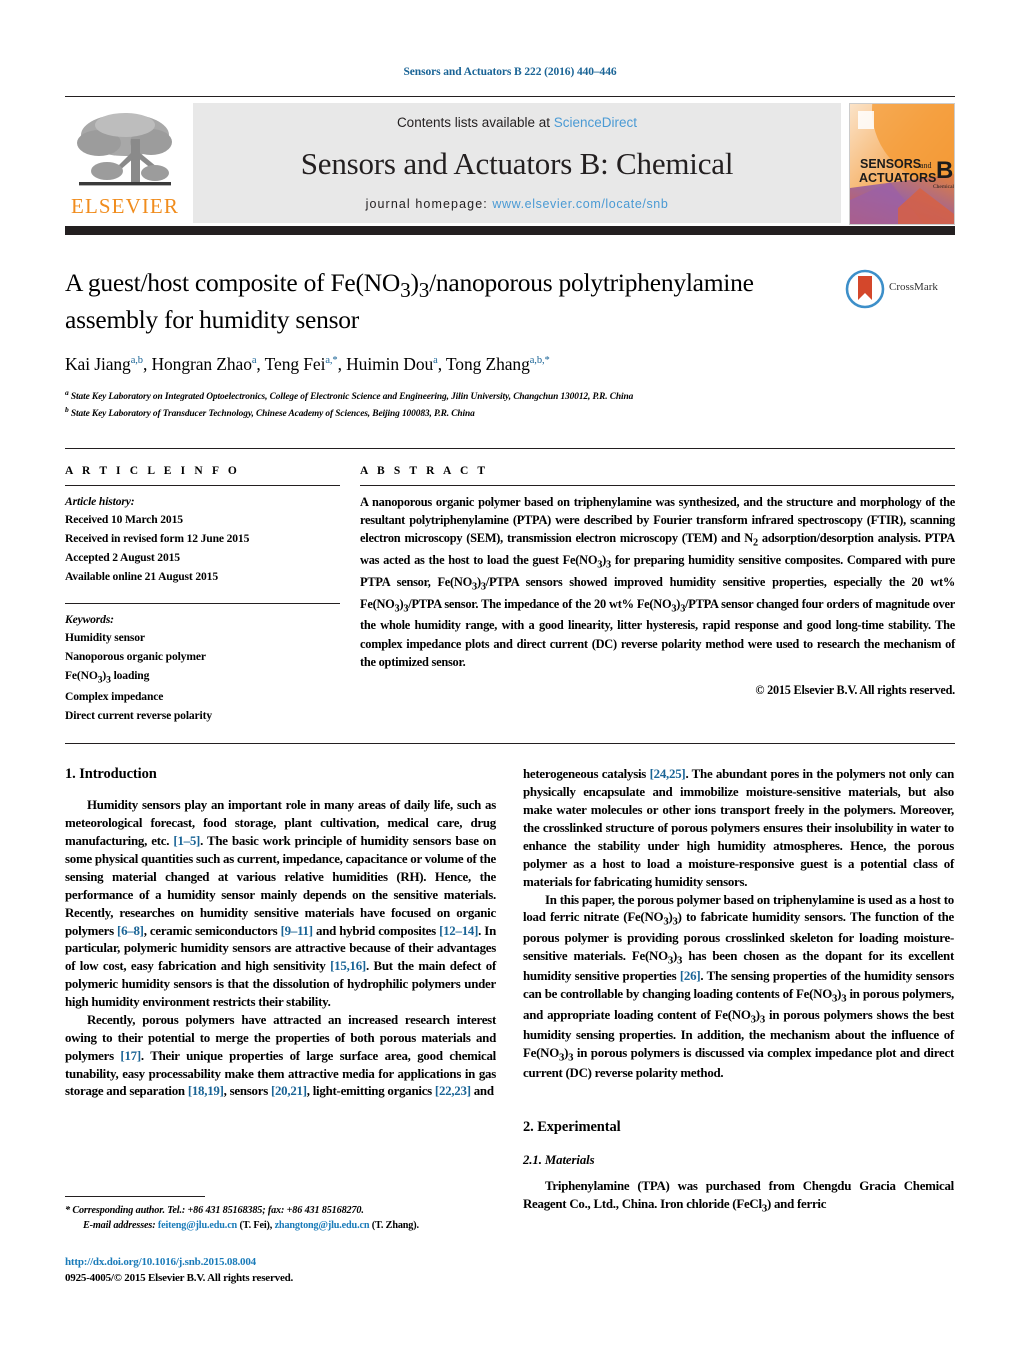 The width and height of the screenshot is (1020, 1351). Describe the element at coordinates (913, 287) in the screenshot. I see `crossmark-label: CrossMark` at that location.